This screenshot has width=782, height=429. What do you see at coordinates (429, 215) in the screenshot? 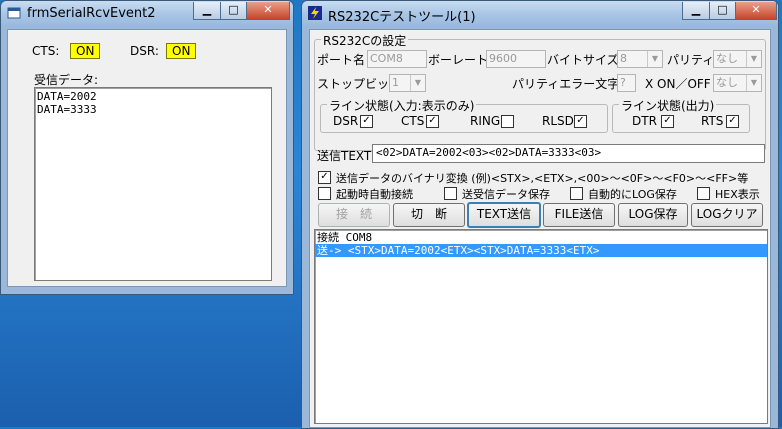
I see `disconnect-button: 切 断` at bounding box center [429, 215].